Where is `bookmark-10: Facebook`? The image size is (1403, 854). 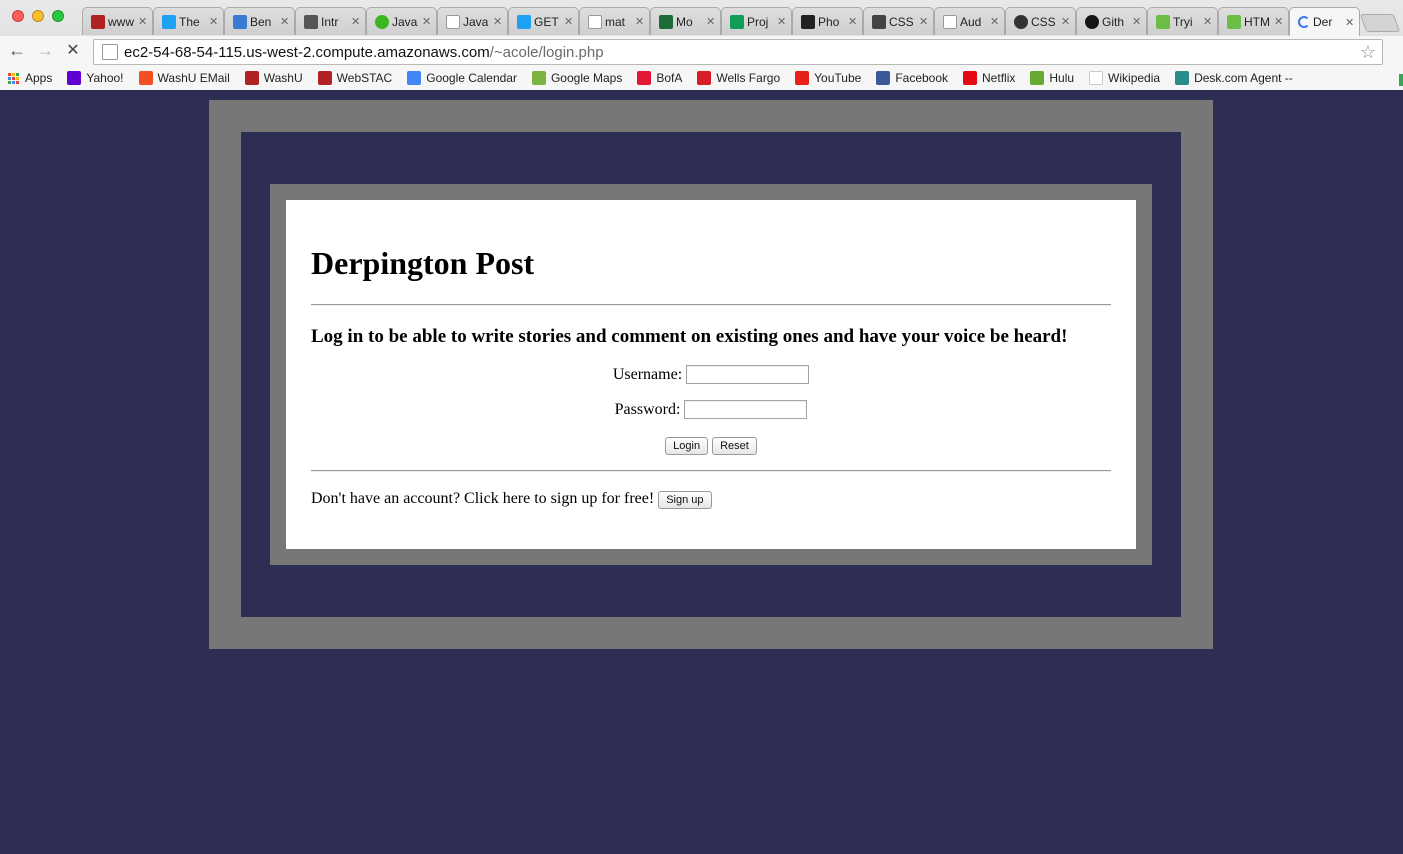
bookmark-10: Facebook is located at coordinates (912, 78).